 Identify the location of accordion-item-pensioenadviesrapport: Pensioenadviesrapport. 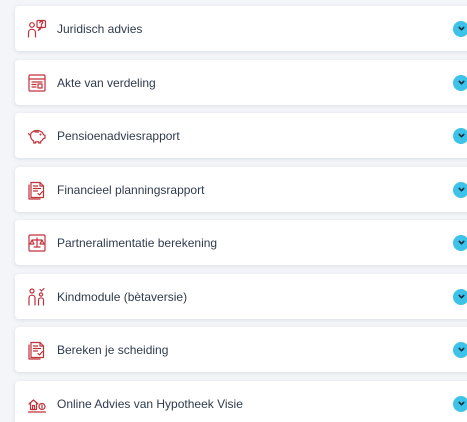
(241, 135).